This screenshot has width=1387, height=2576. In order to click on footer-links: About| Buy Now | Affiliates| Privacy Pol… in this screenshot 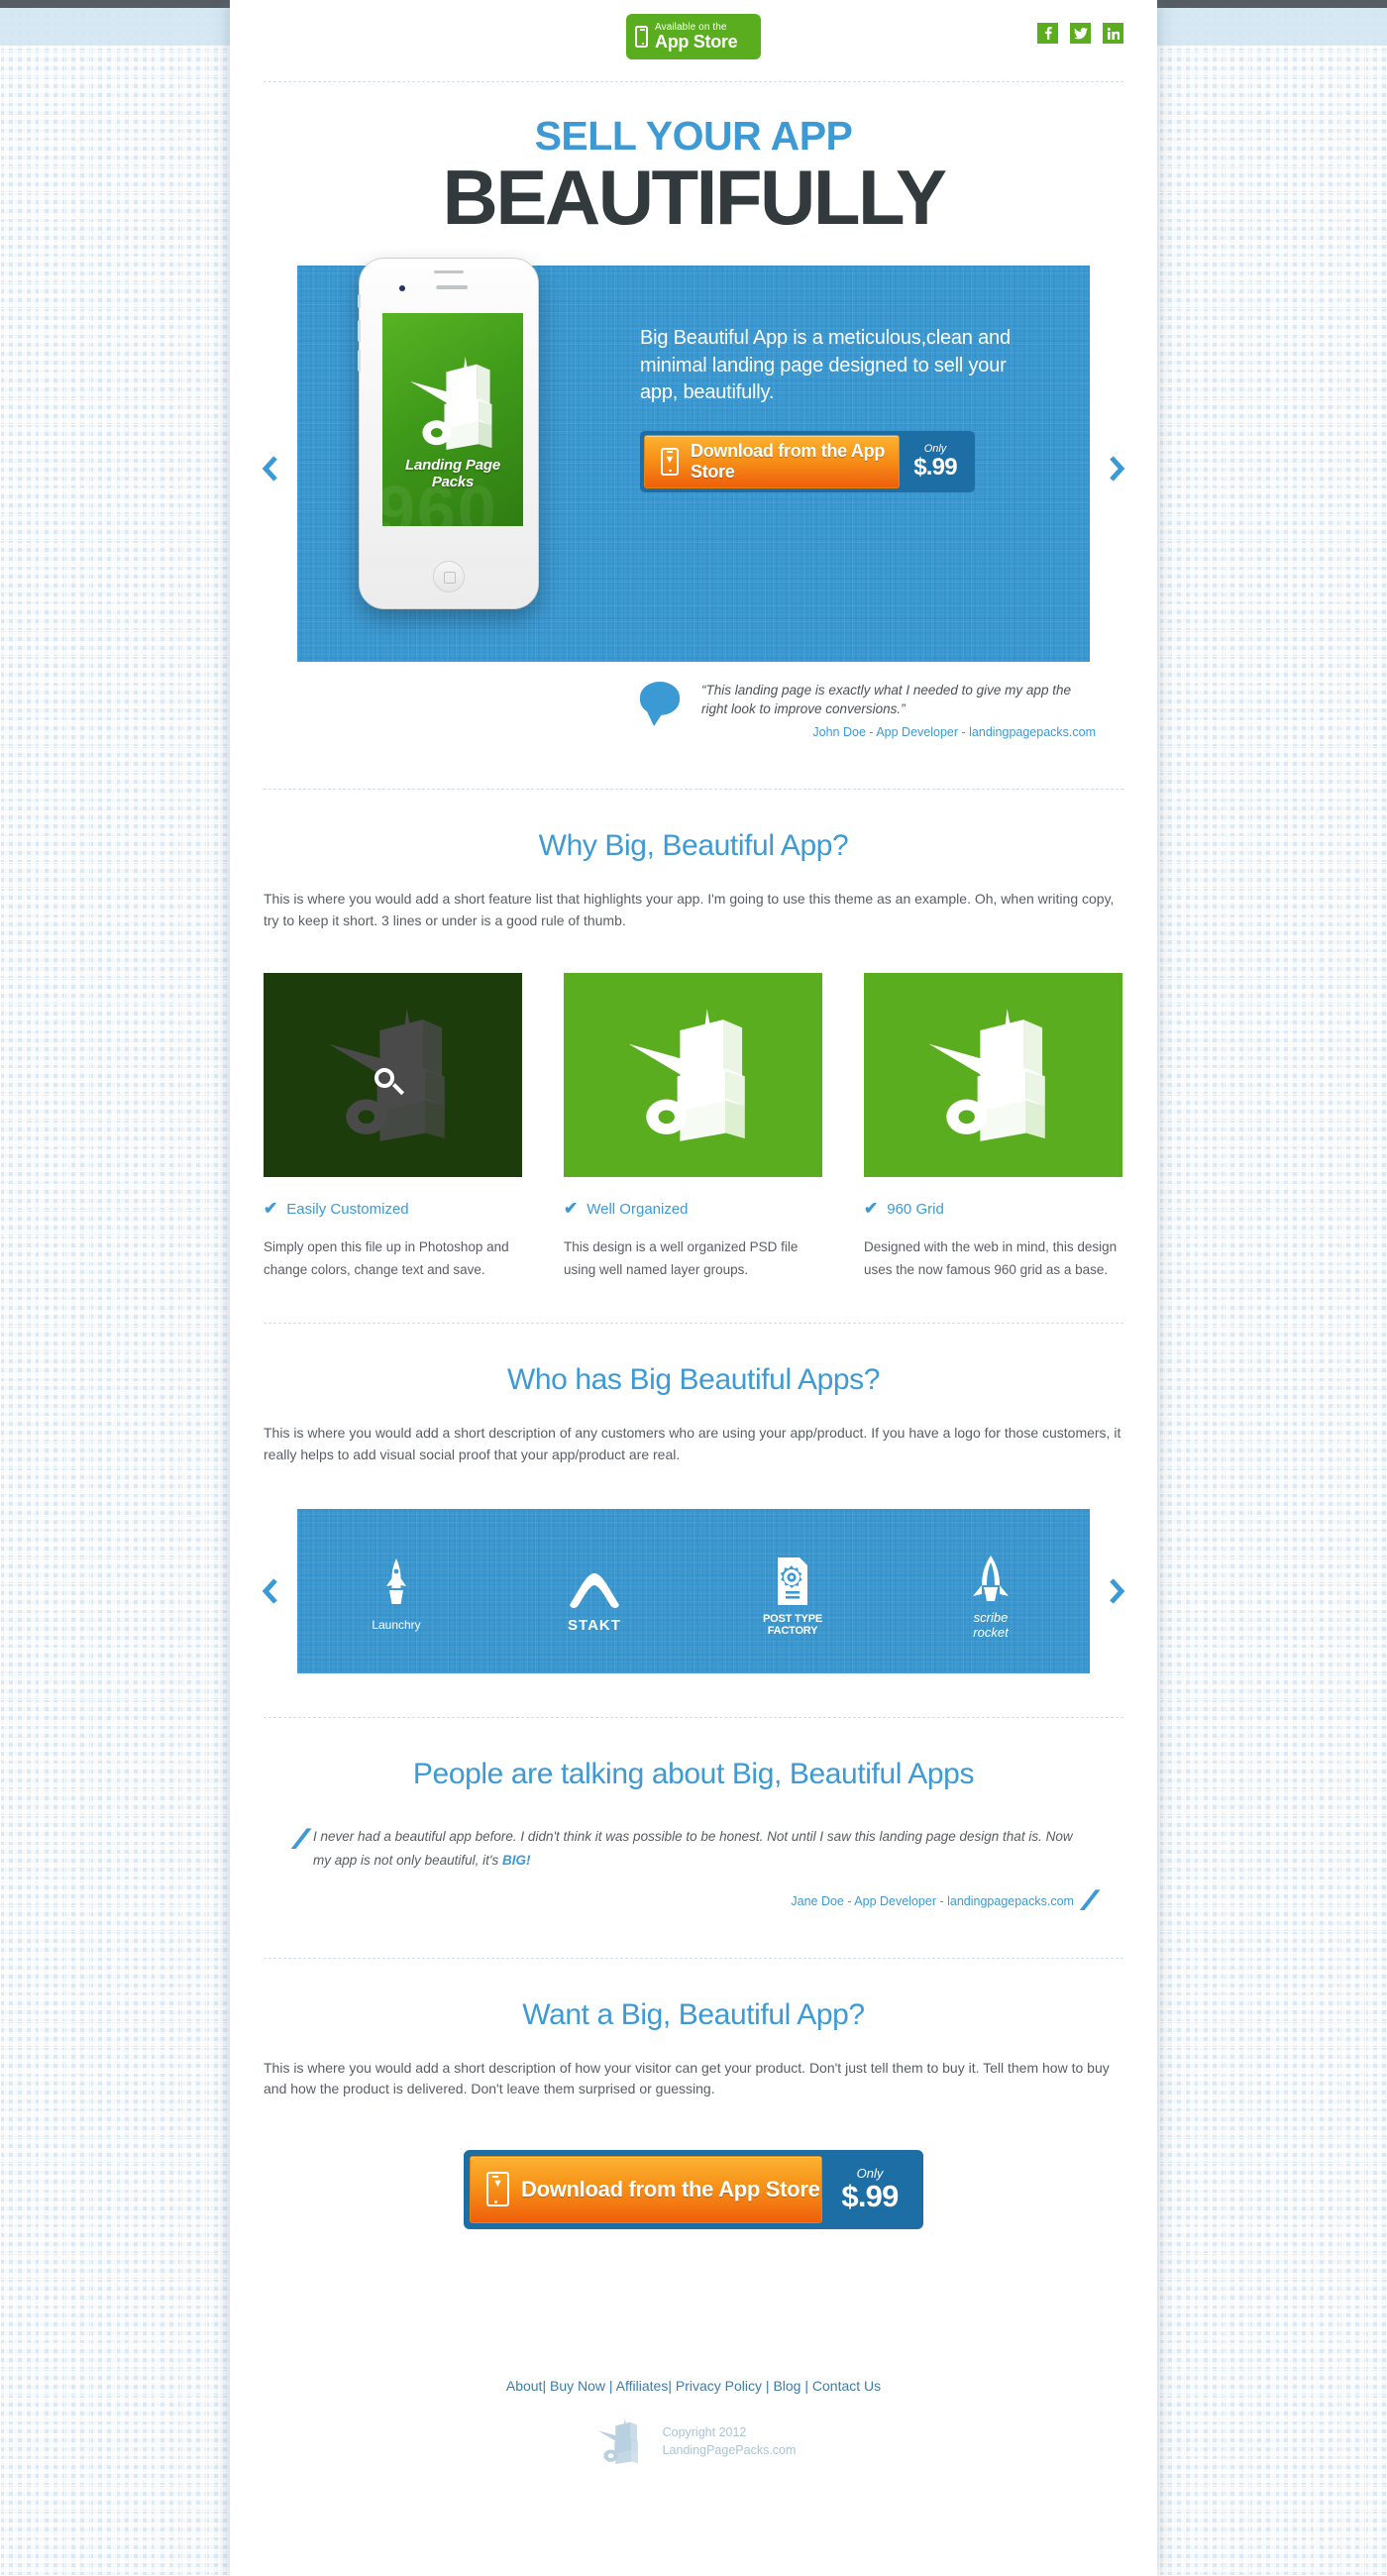, I will do `click(693, 2386)`.